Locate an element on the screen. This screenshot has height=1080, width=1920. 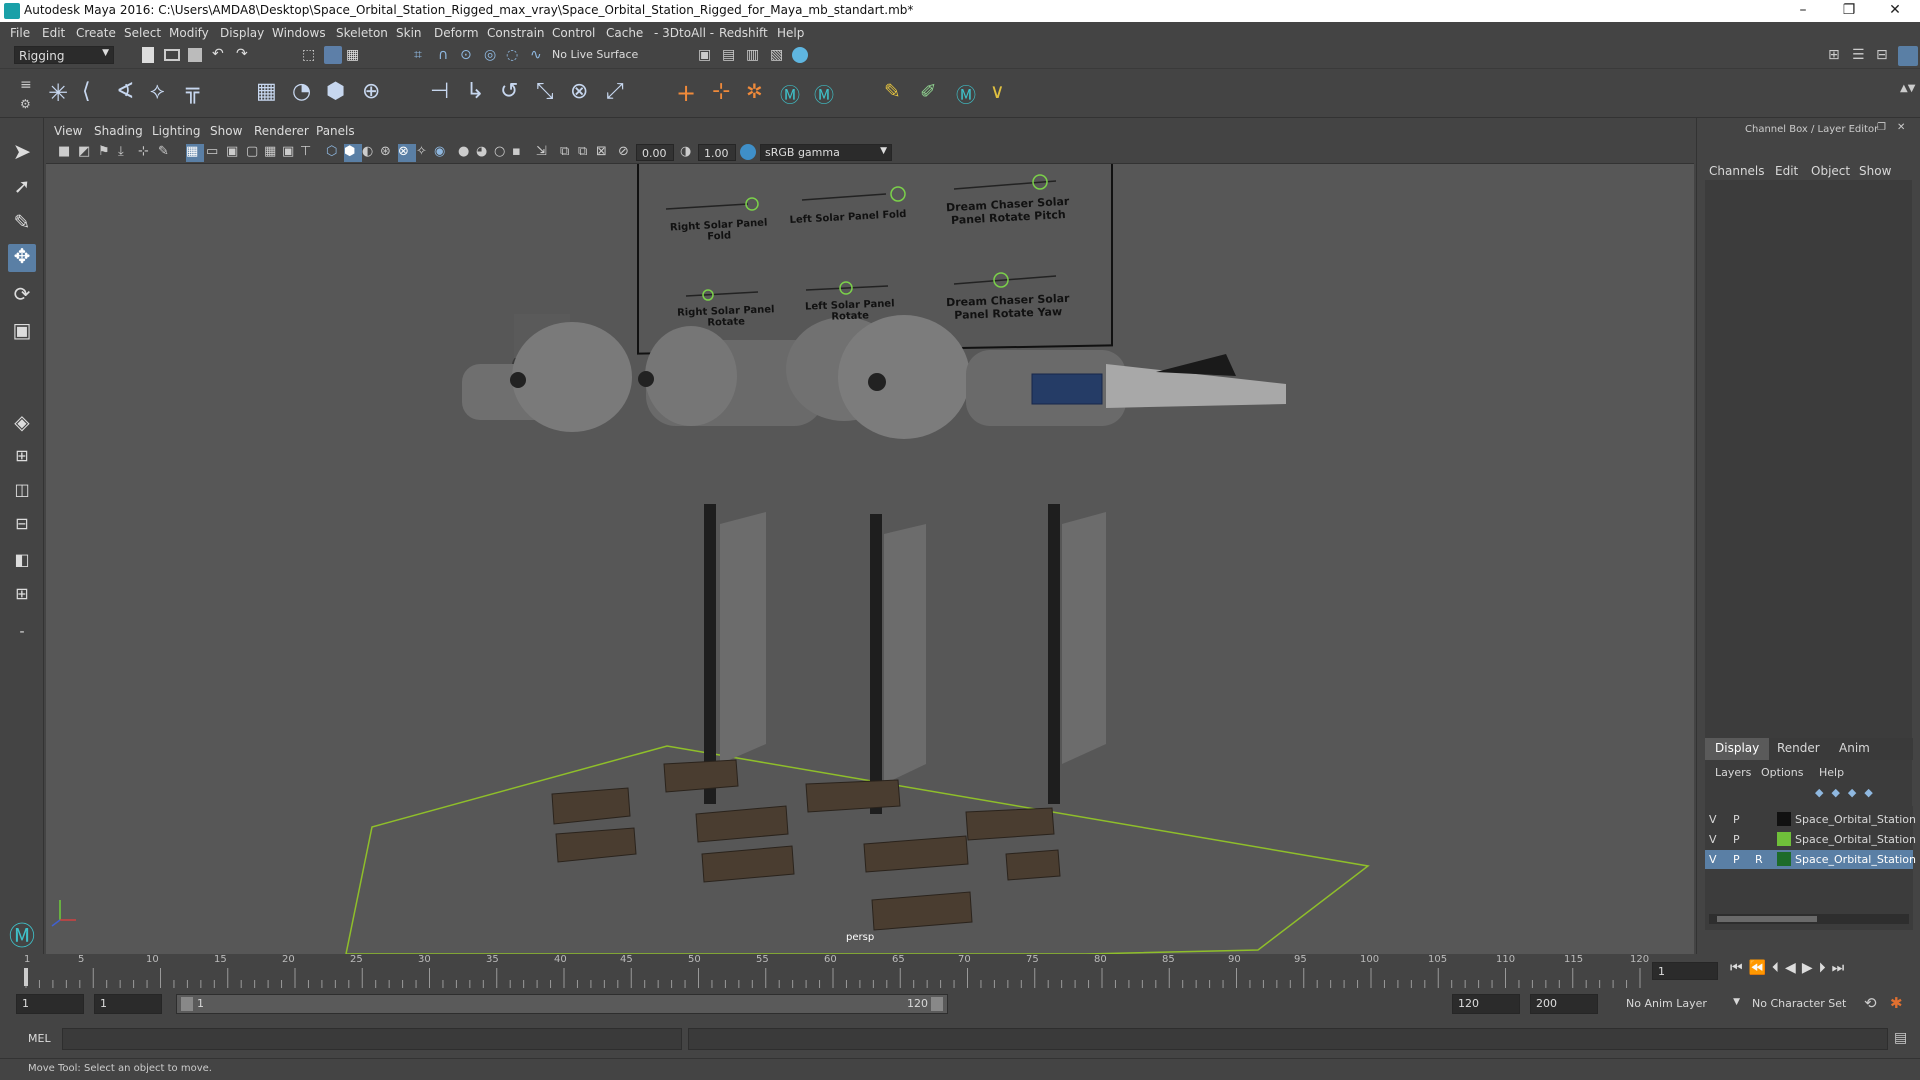
playback-start-field: 1 is located at coordinates (128, 1004).